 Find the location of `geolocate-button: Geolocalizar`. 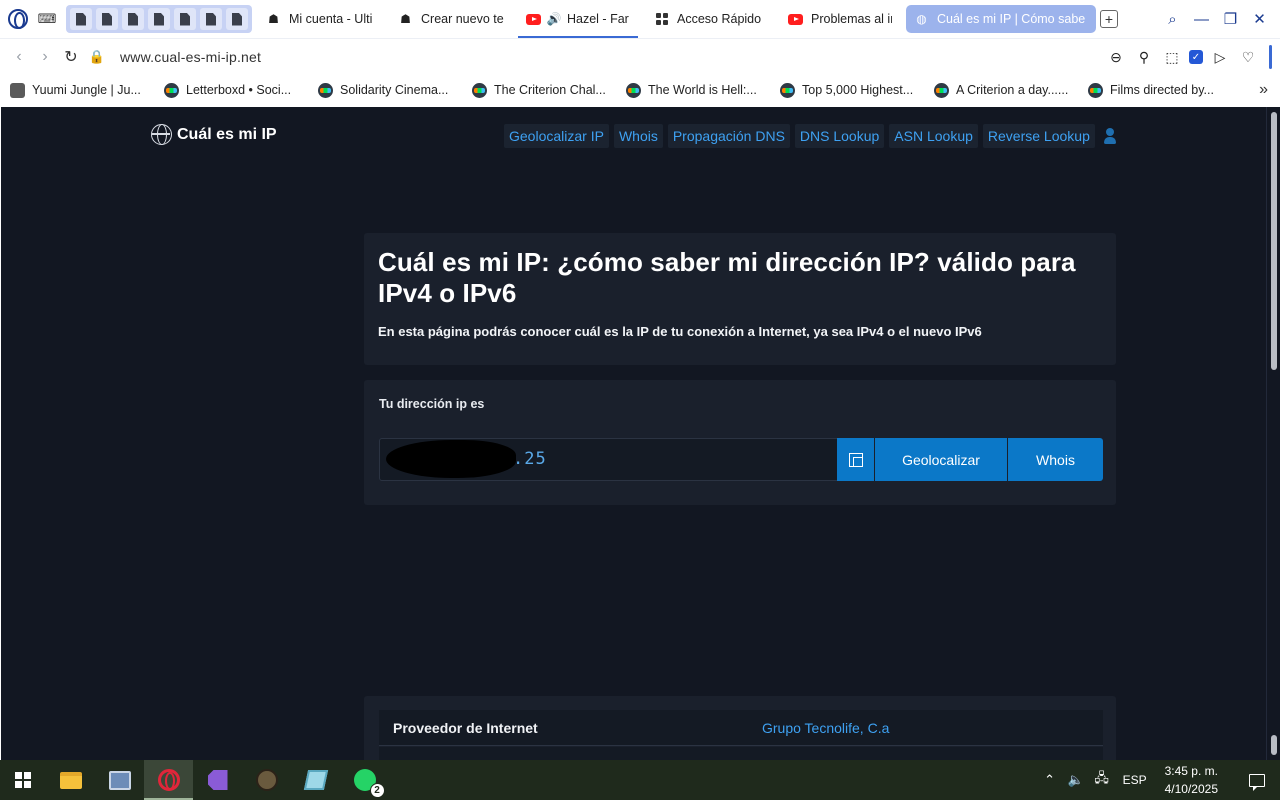

geolocate-button: Geolocalizar is located at coordinates (941, 459).